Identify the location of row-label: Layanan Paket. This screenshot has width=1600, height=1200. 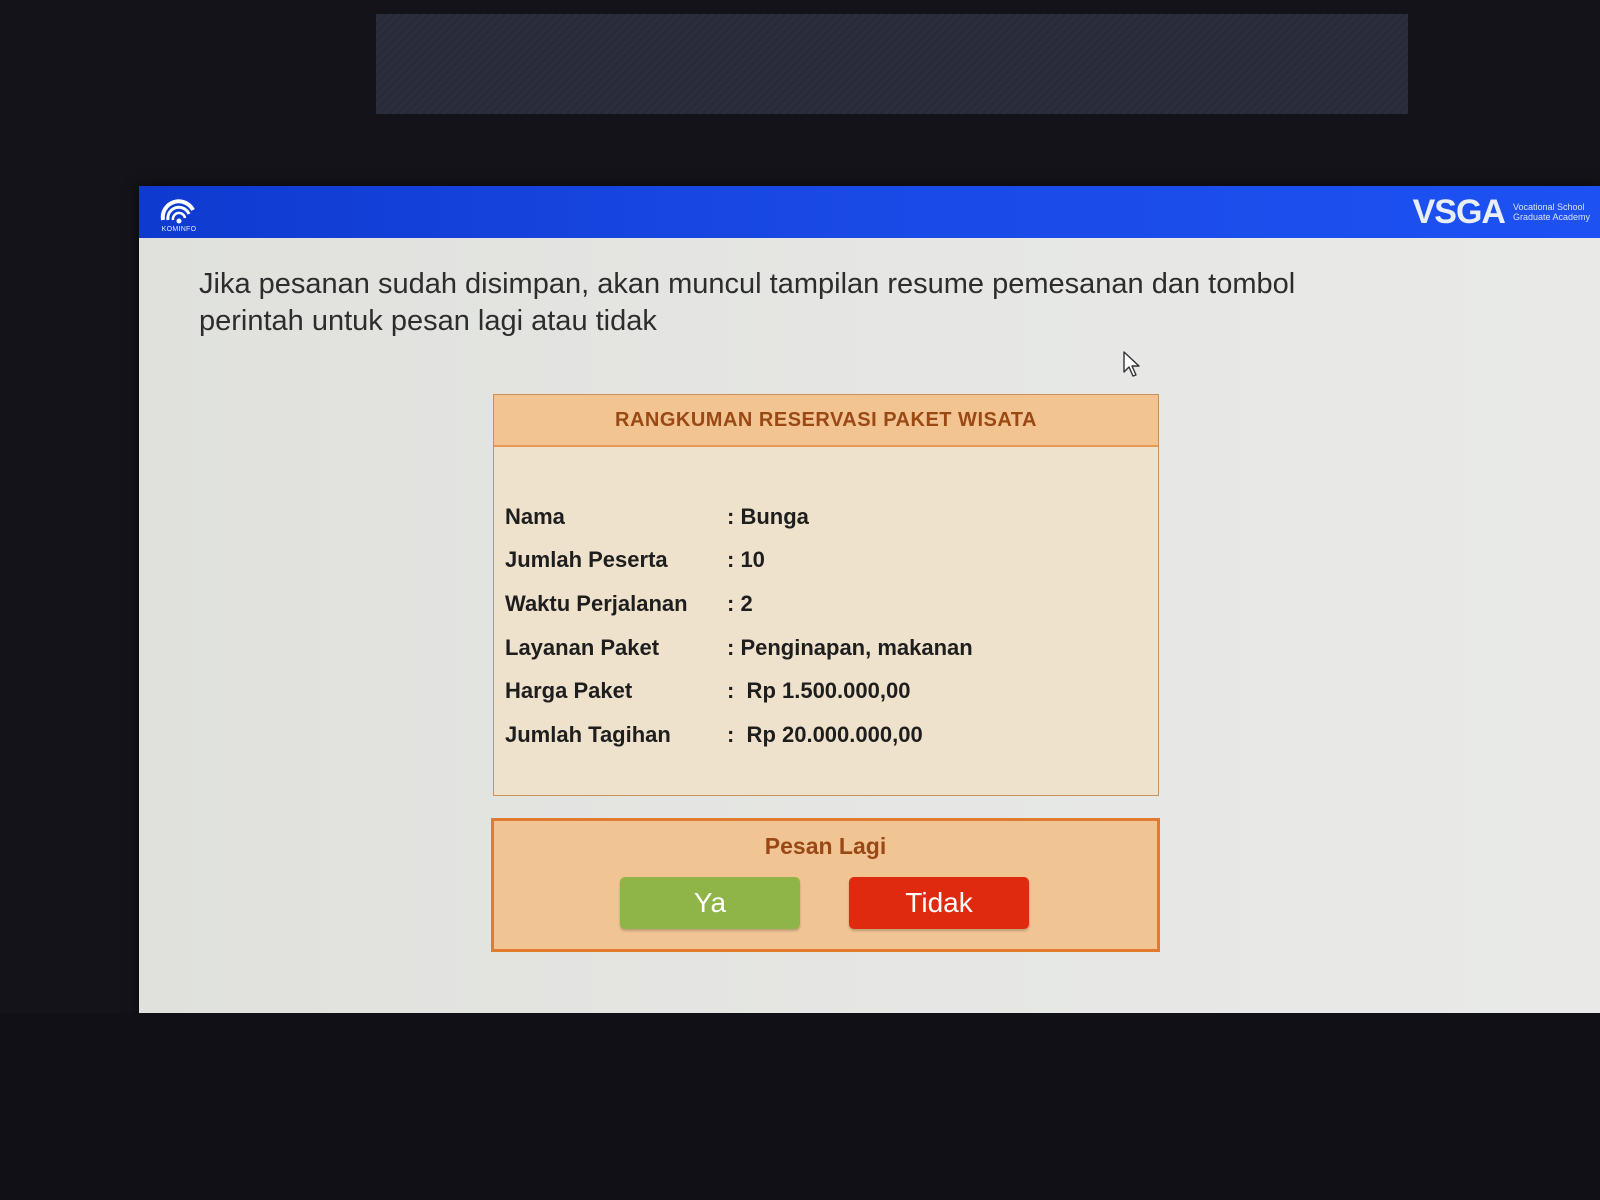
(582, 647).